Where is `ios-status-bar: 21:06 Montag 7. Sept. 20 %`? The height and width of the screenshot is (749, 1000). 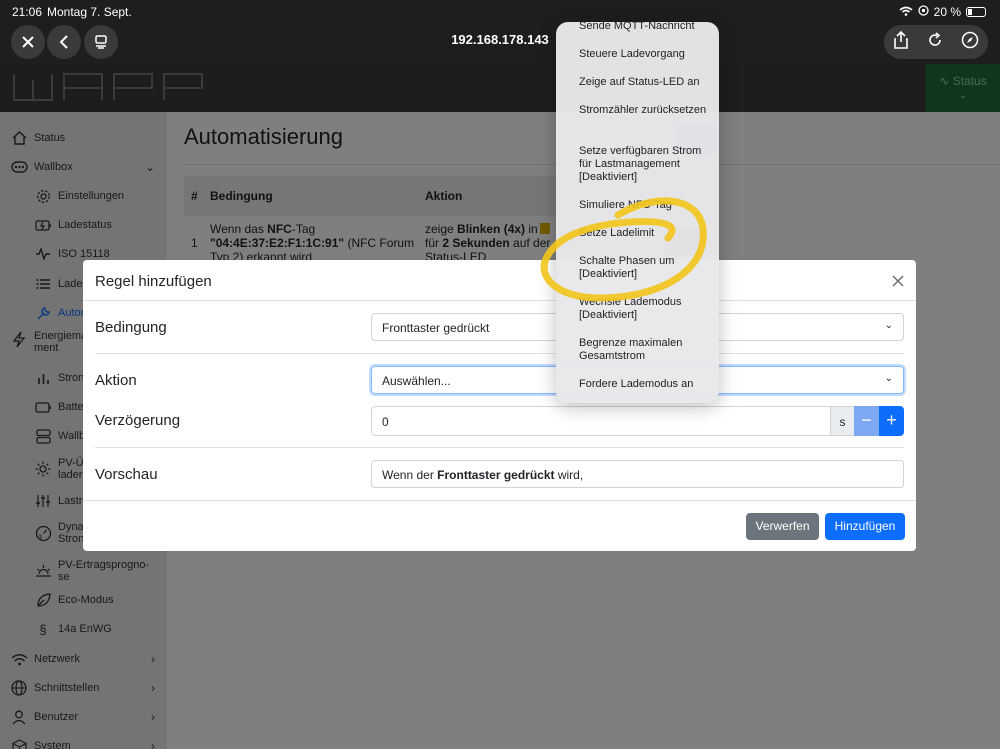 ios-status-bar: 21:06 Montag 7. Sept. 20 % is located at coordinates (500, 11).